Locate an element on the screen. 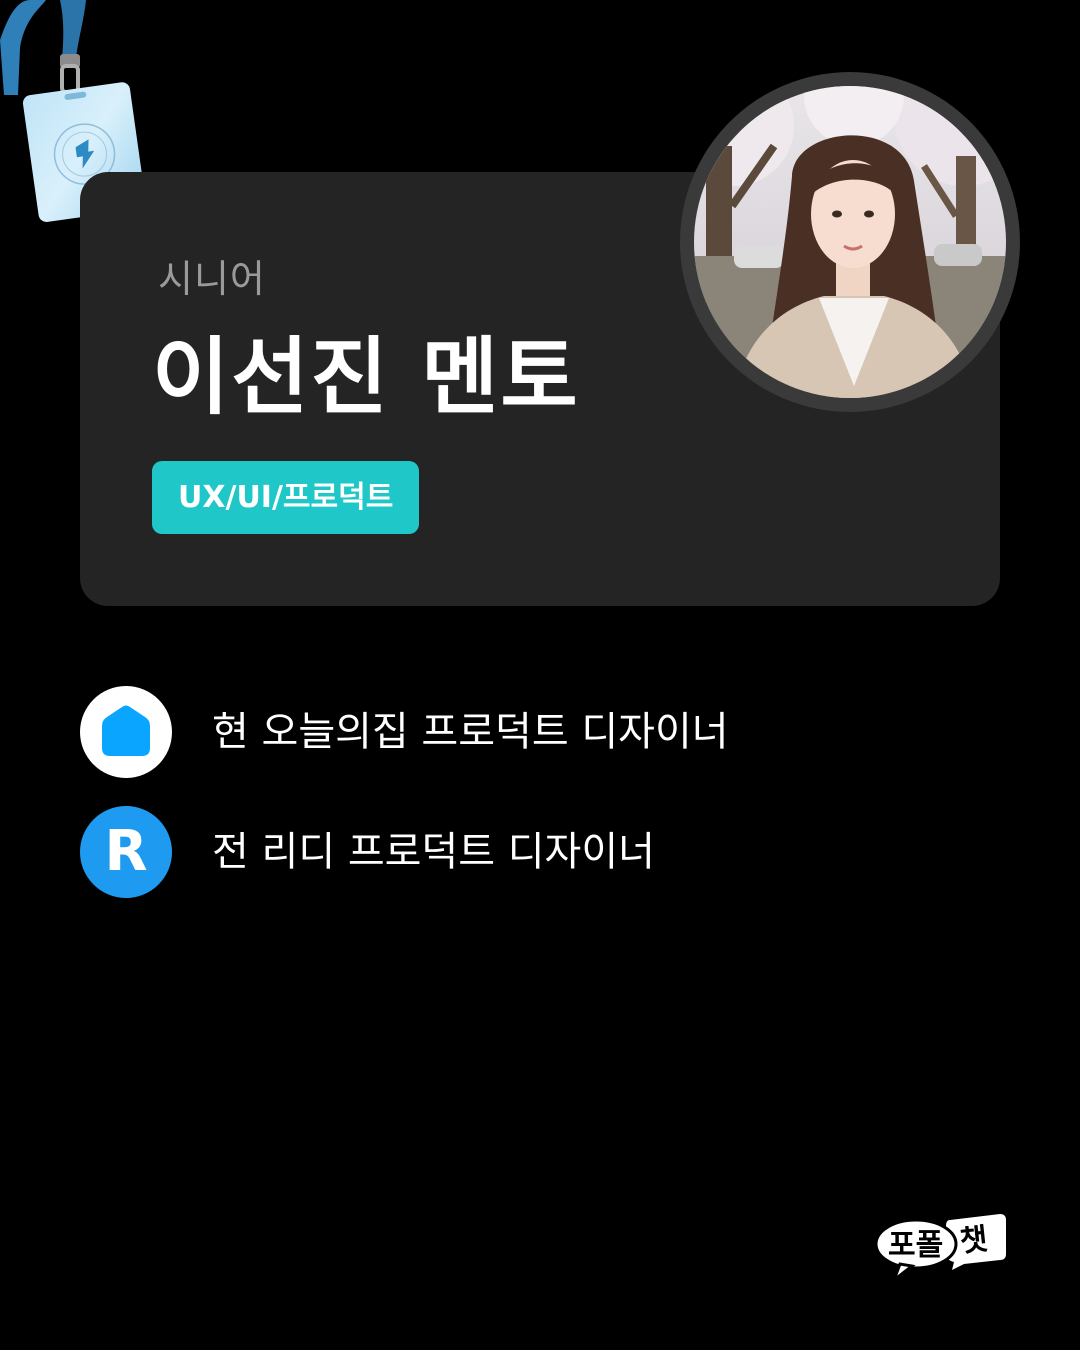  speech-bubble-logo-icon: 포폴 챗 is located at coordinates (940, 1249).